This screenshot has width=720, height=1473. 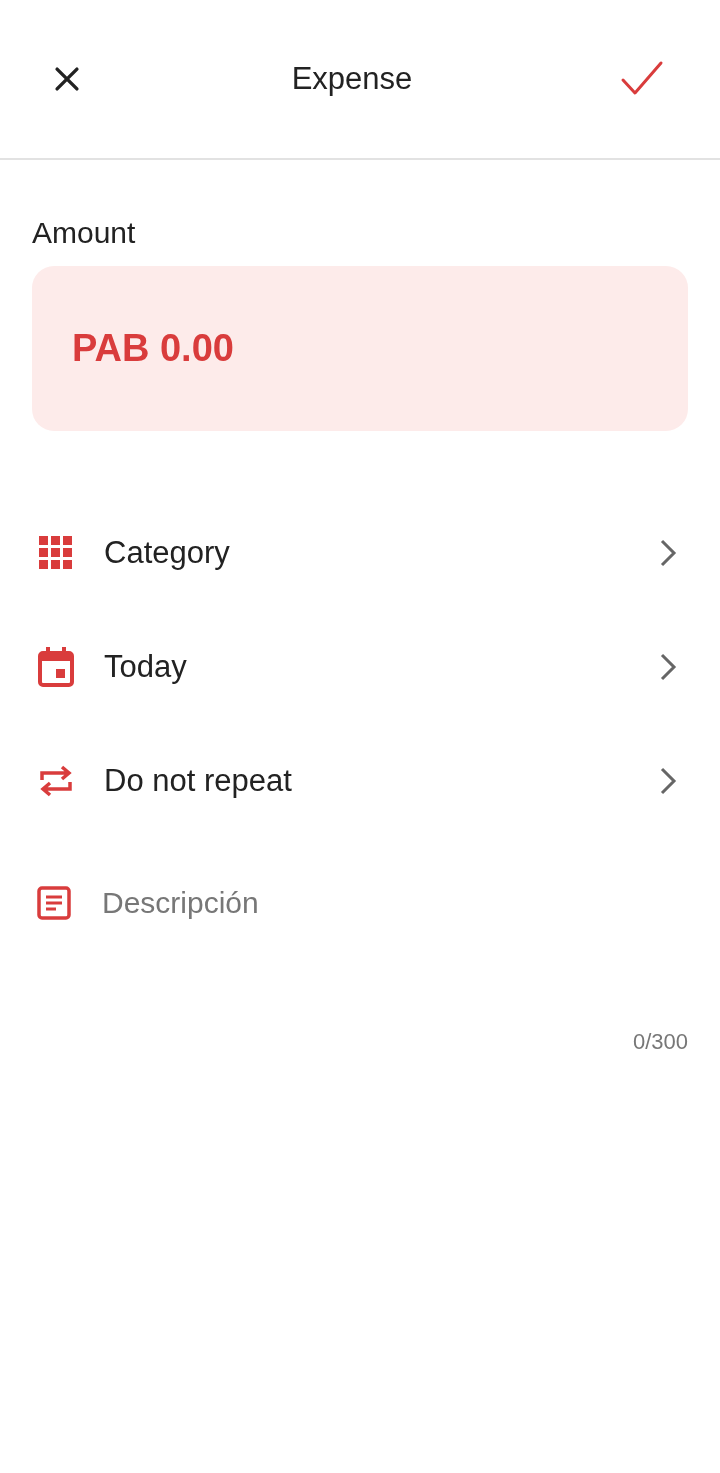 I want to click on option-label: Category, so click(x=167, y=553).